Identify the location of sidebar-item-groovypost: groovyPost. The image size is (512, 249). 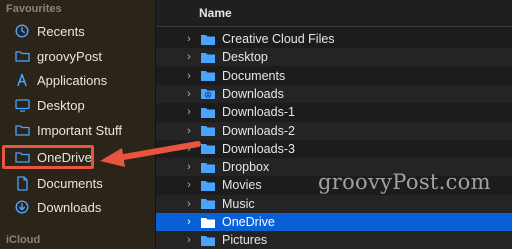
(81, 56).